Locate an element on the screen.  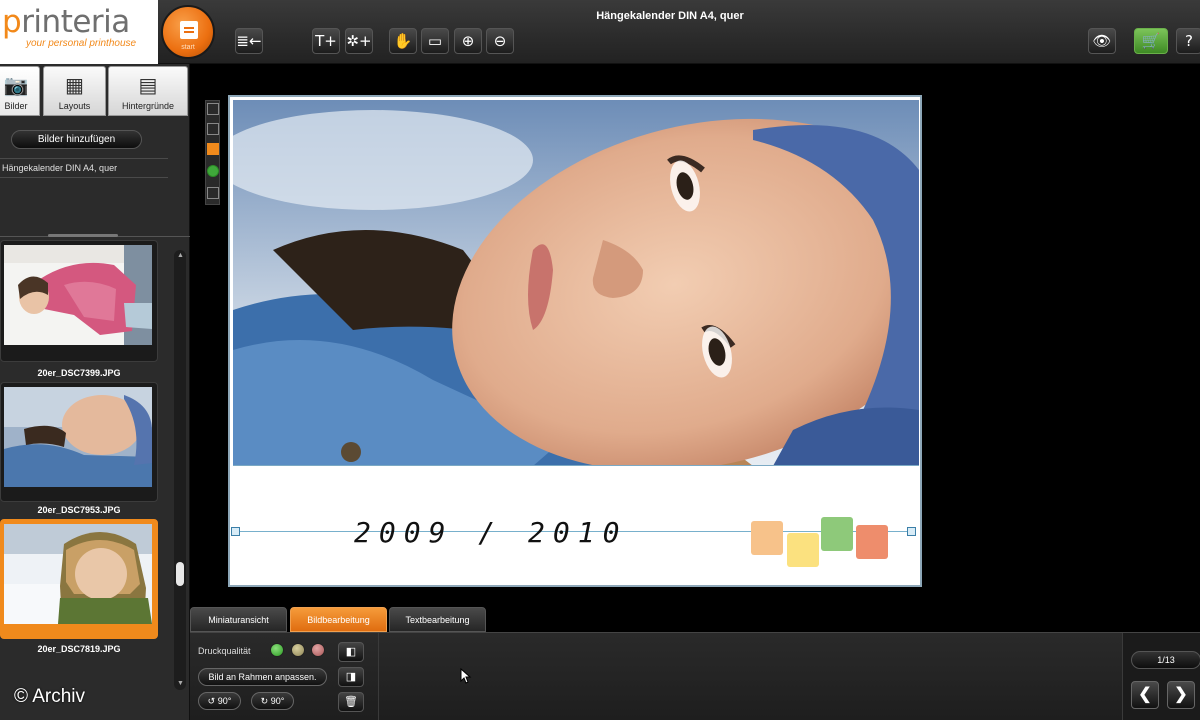
decor-square-yellow is located at coordinates (803, 550).